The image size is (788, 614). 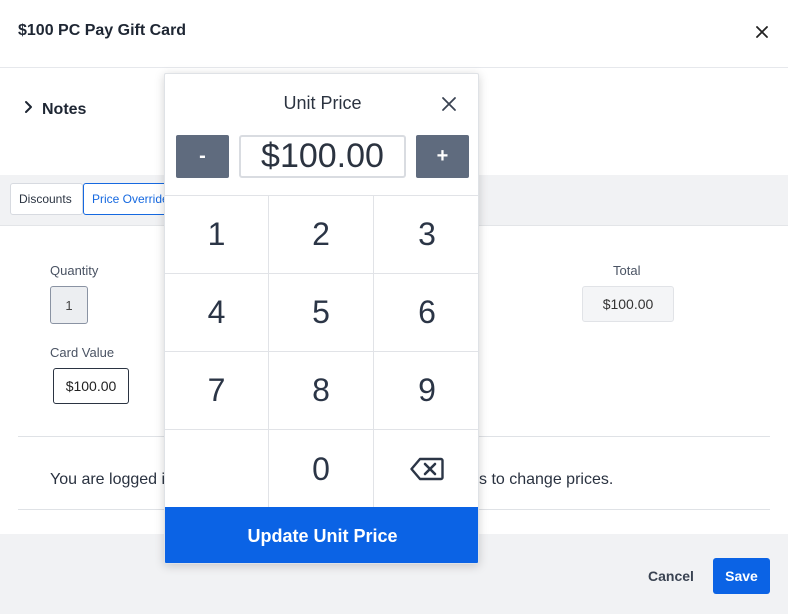 I want to click on update-unit-price-button: Update Unit Price, so click(x=321, y=535).